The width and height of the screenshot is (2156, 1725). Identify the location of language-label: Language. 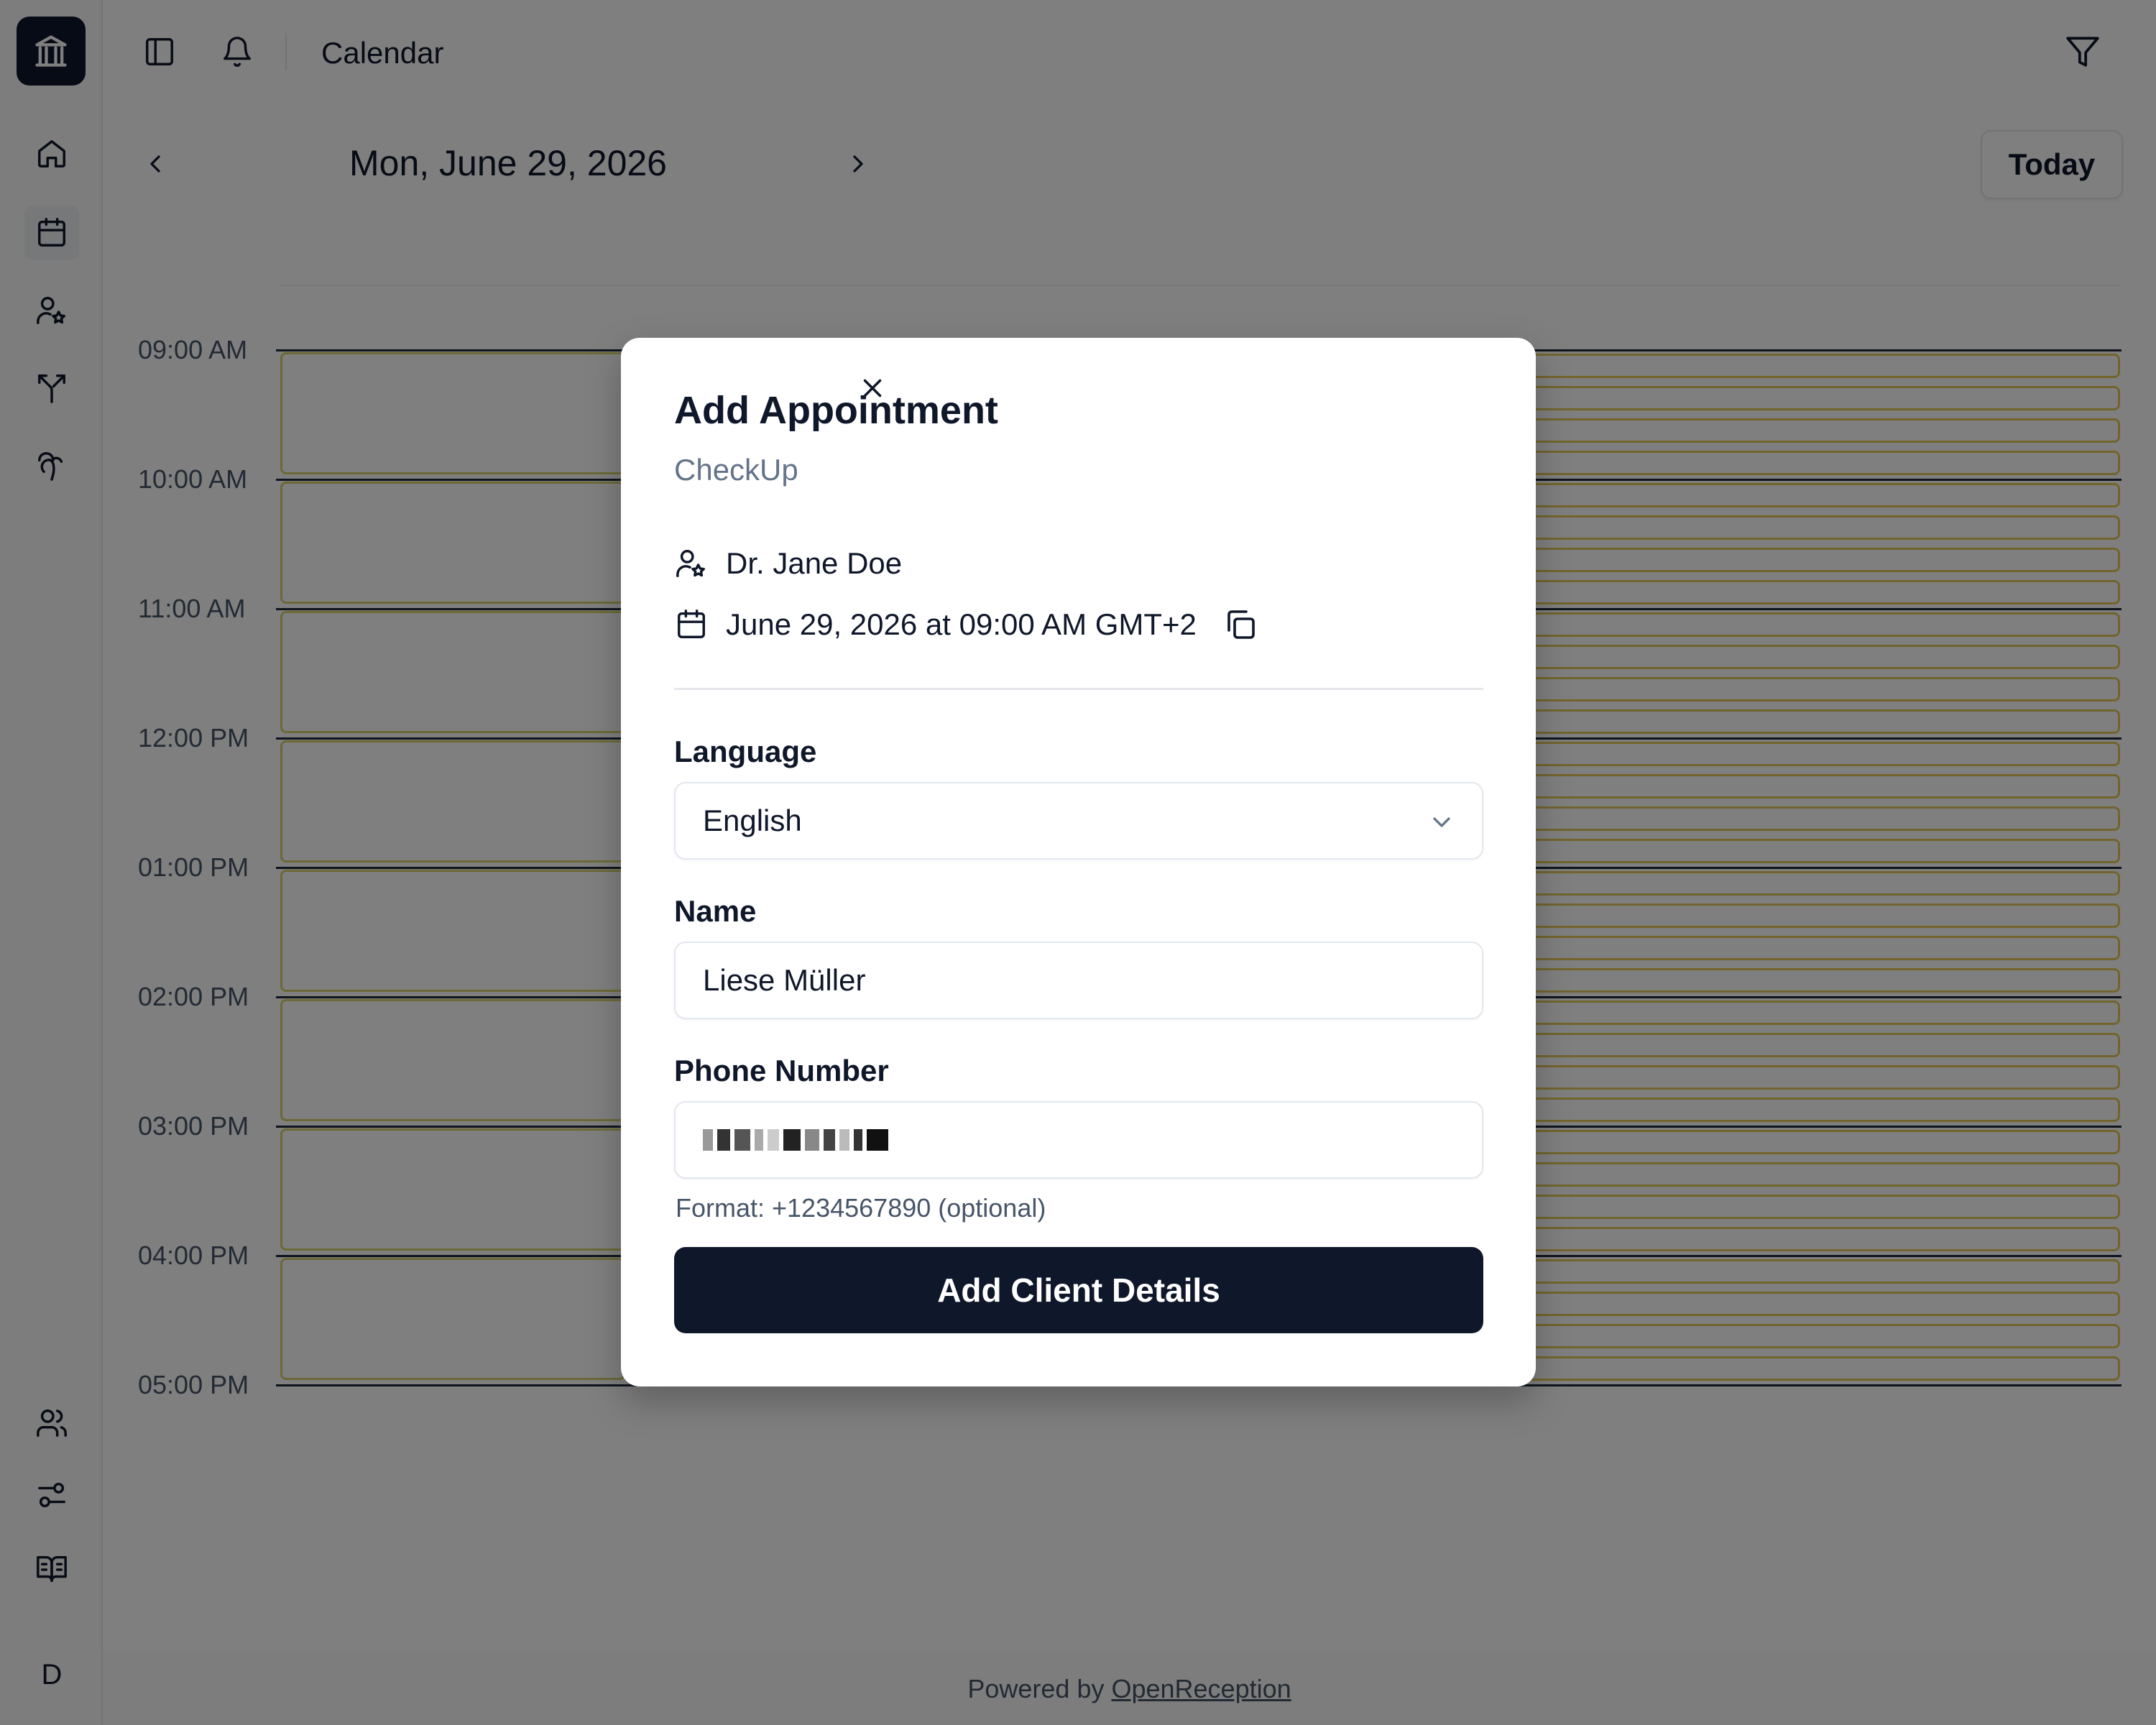
(745, 751).